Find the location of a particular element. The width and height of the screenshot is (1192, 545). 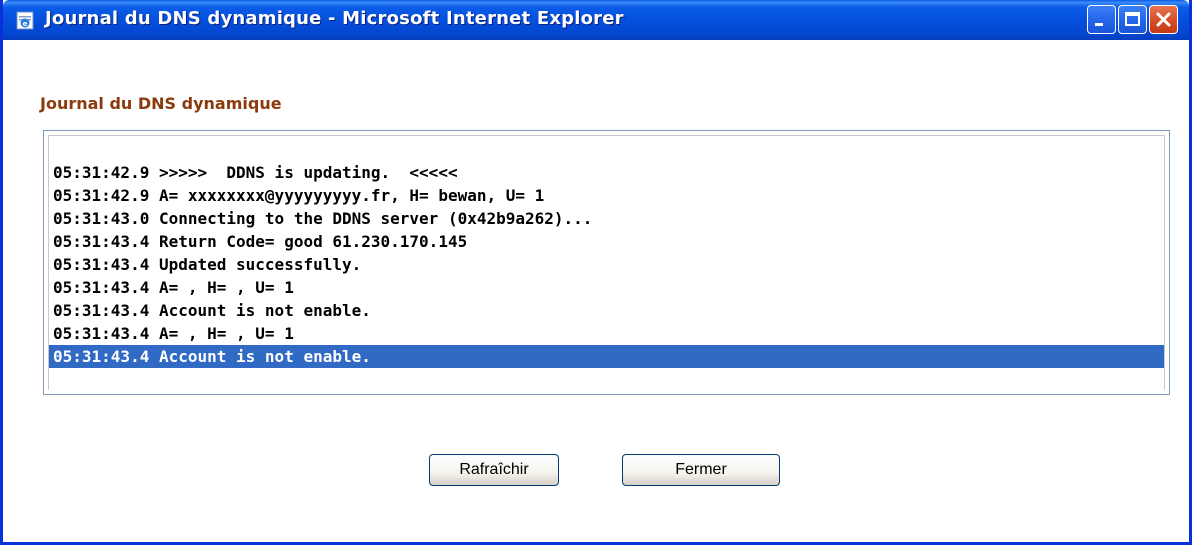

maximize-button is located at coordinates (1132, 19).